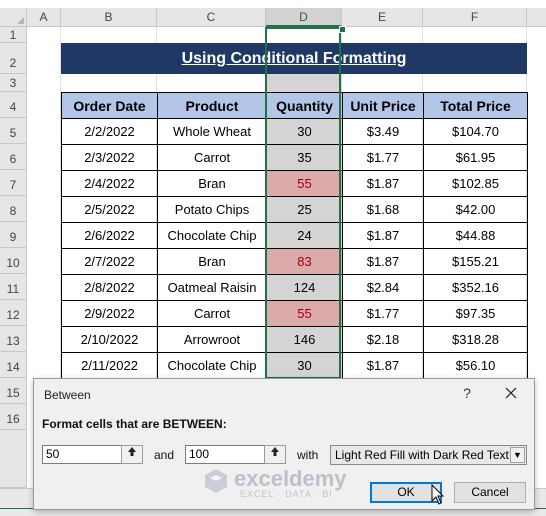 The image size is (546, 516). I want to click on row-header-1: 1, so click(13, 35).